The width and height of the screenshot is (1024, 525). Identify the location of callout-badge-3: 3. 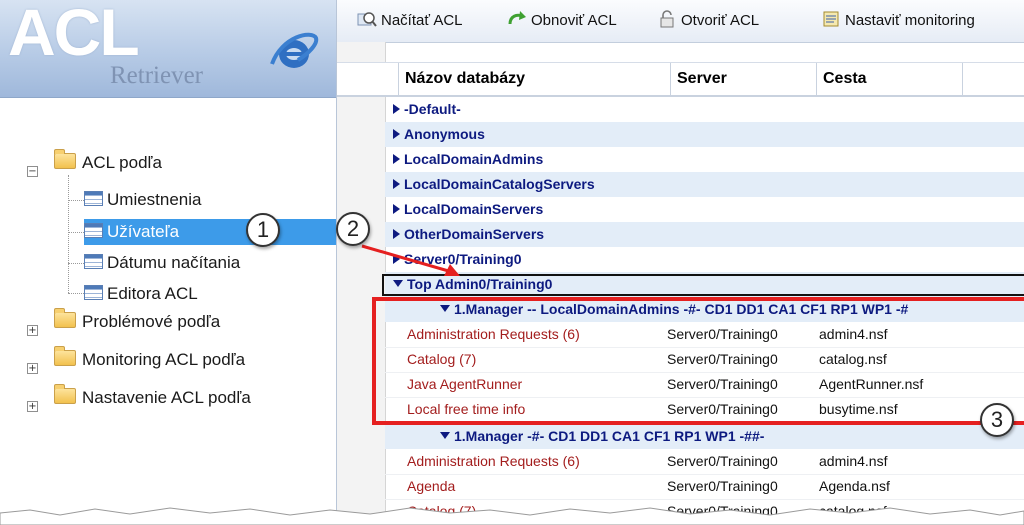
(997, 420).